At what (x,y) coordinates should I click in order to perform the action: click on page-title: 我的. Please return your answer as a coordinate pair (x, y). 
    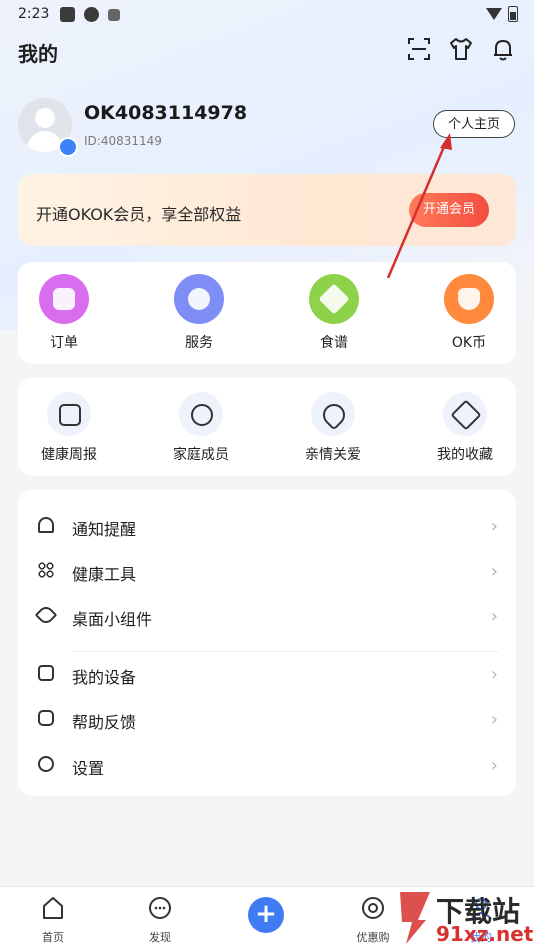
    Looking at the image, I should click on (38, 54).